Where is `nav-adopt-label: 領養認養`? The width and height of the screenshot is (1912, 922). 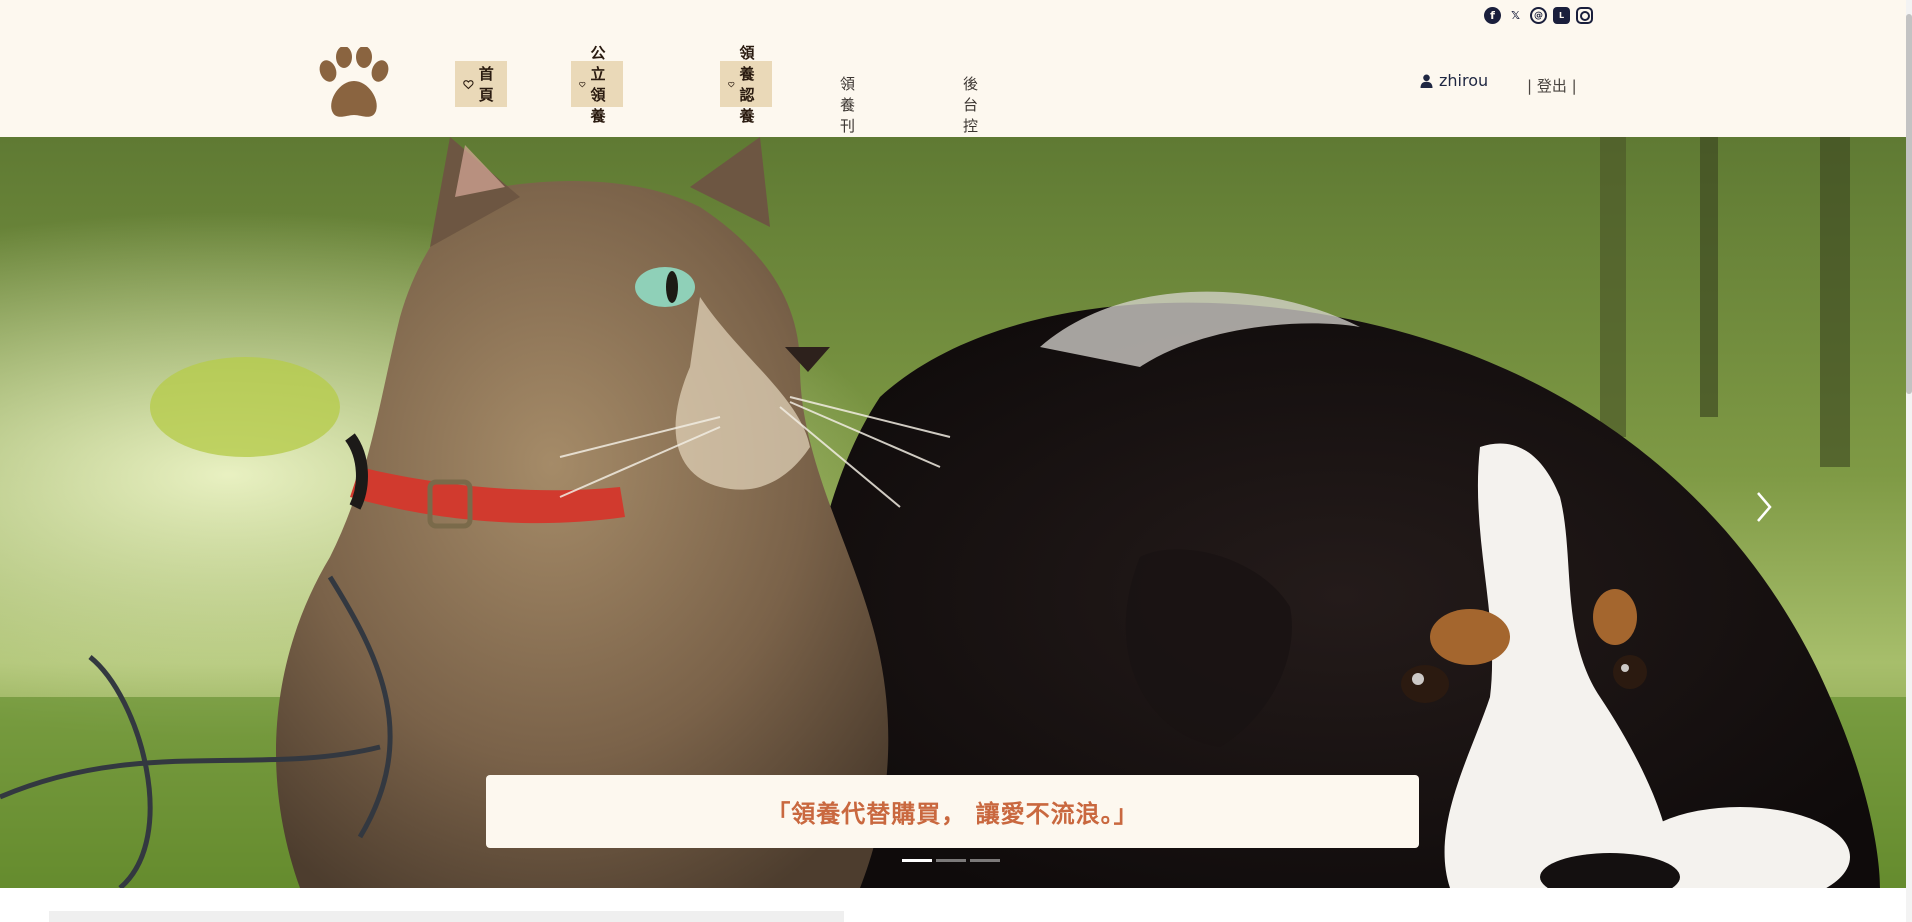
nav-adopt-label: 領養認養 is located at coordinates (747, 84).